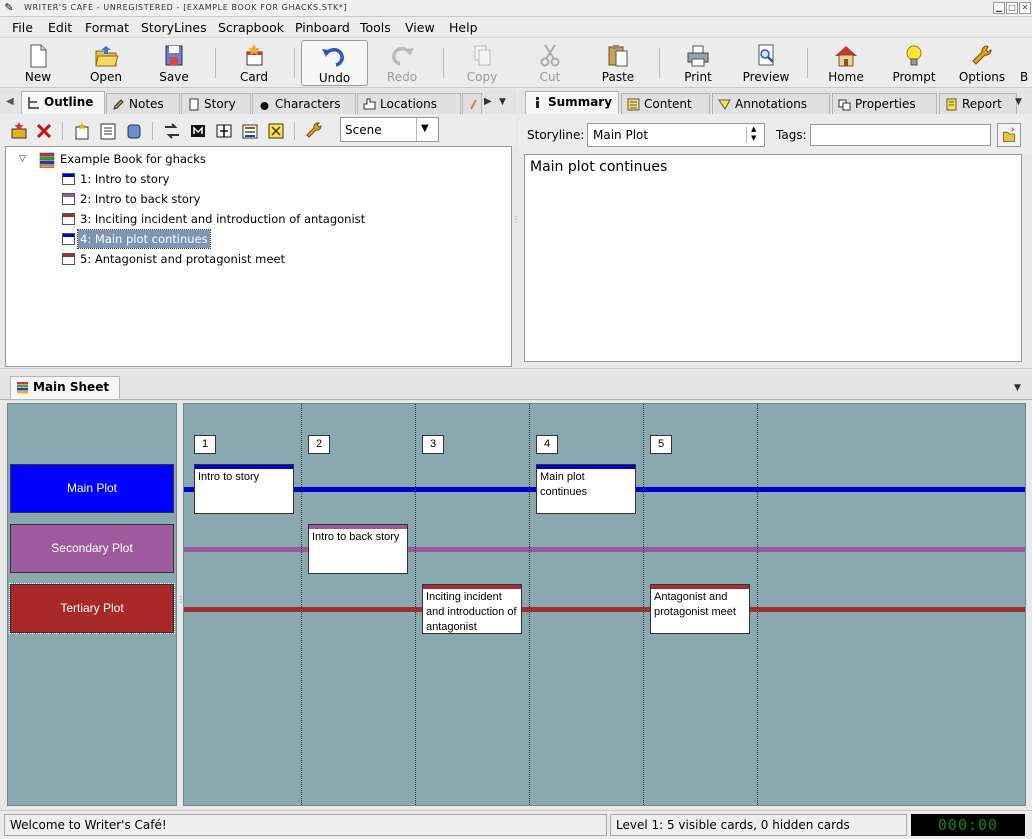 This screenshot has width=1032, height=839. What do you see at coordinates (900, 135) in the screenshot?
I see `tags-input` at bounding box center [900, 135].